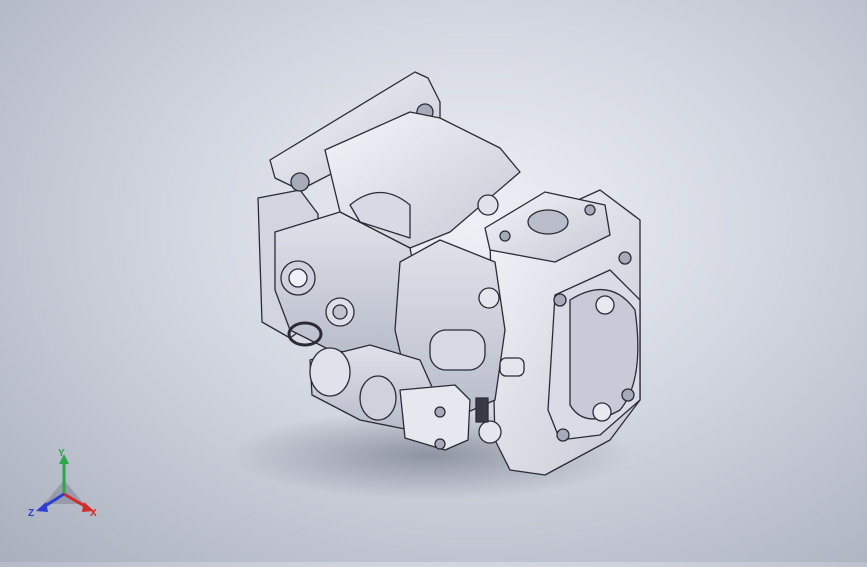 This screenshot has width=867, height=567. Describe the element at coordinates (330, 372) in the screenshot. I see `solenoid-end` at that location.